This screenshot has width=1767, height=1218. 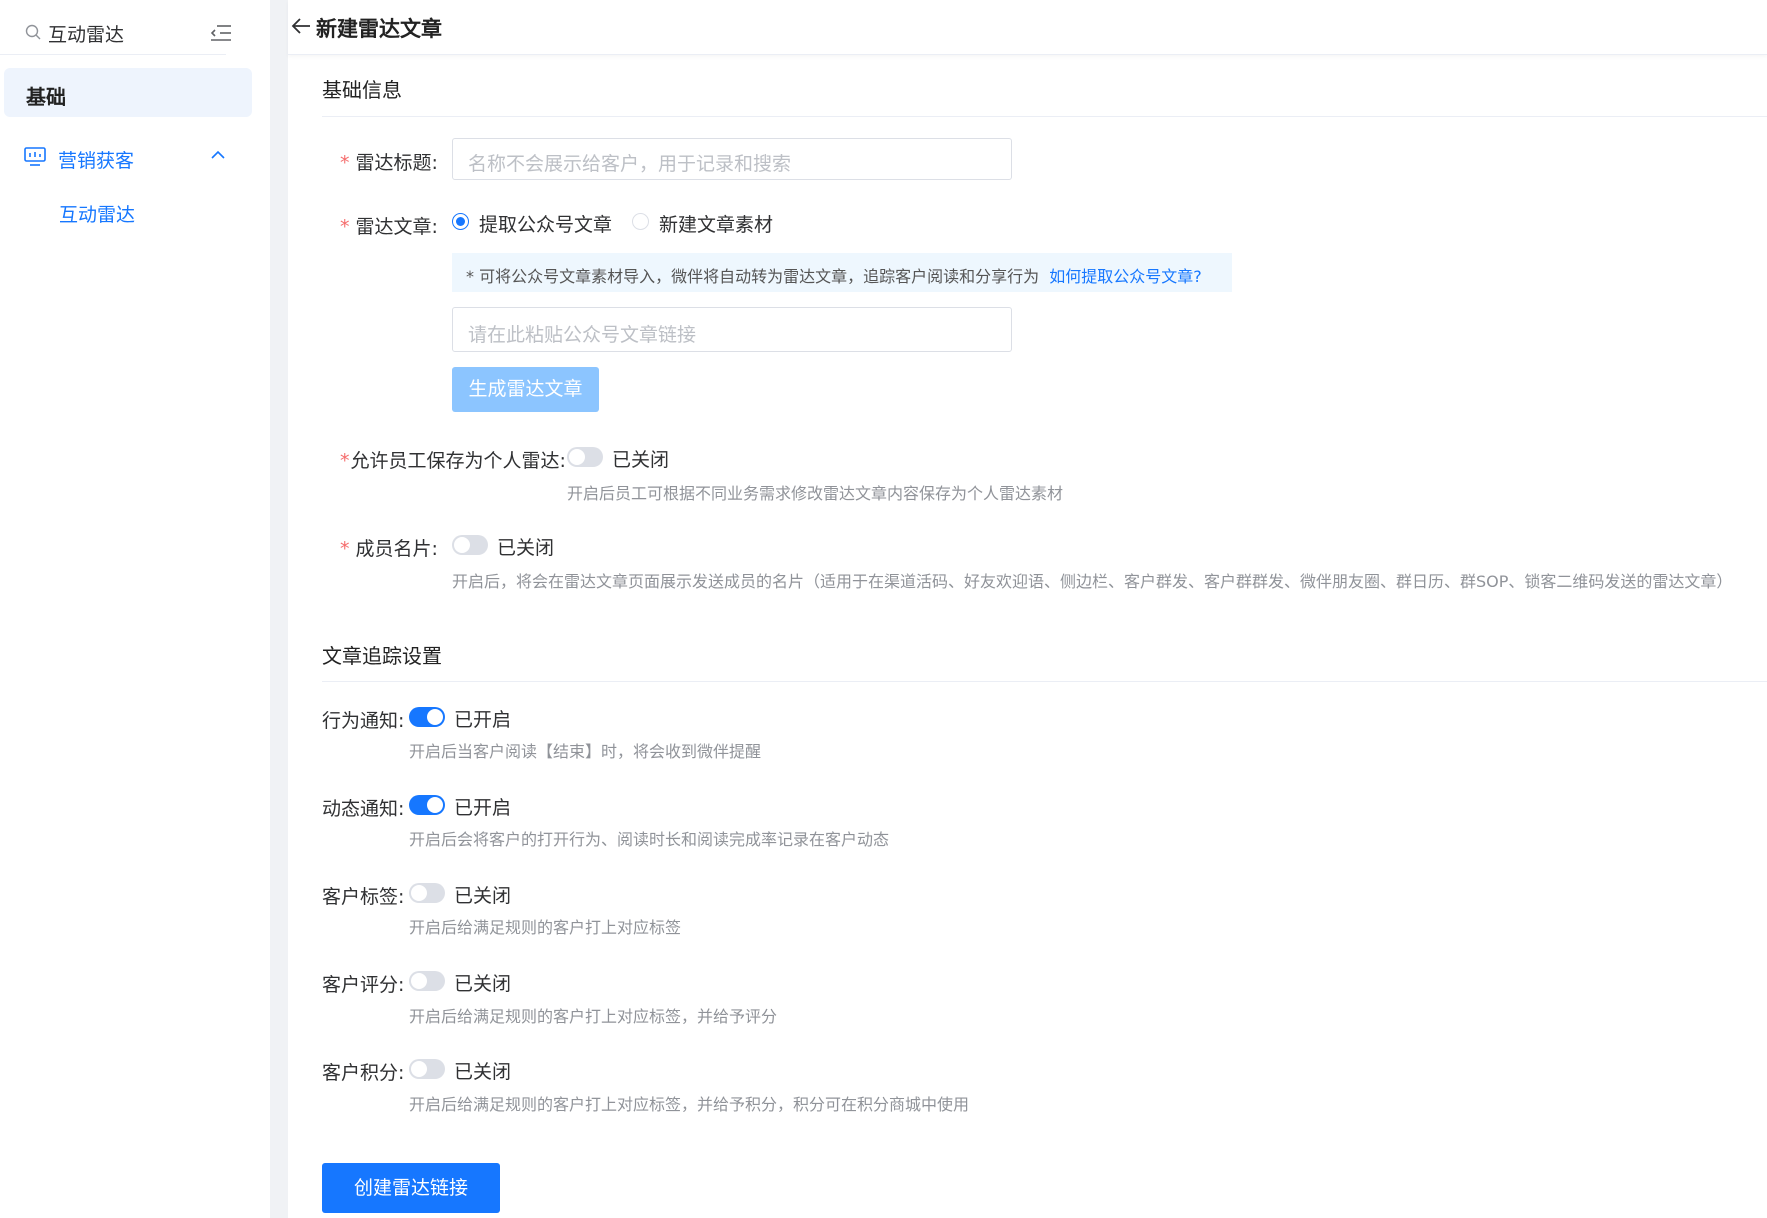 What do you see at coordinates (545, 927) in the screenshot?
I see `customer-tag-hint: 开启后给满足规则的客户打上对应标签` at bounding box center [545, 927].